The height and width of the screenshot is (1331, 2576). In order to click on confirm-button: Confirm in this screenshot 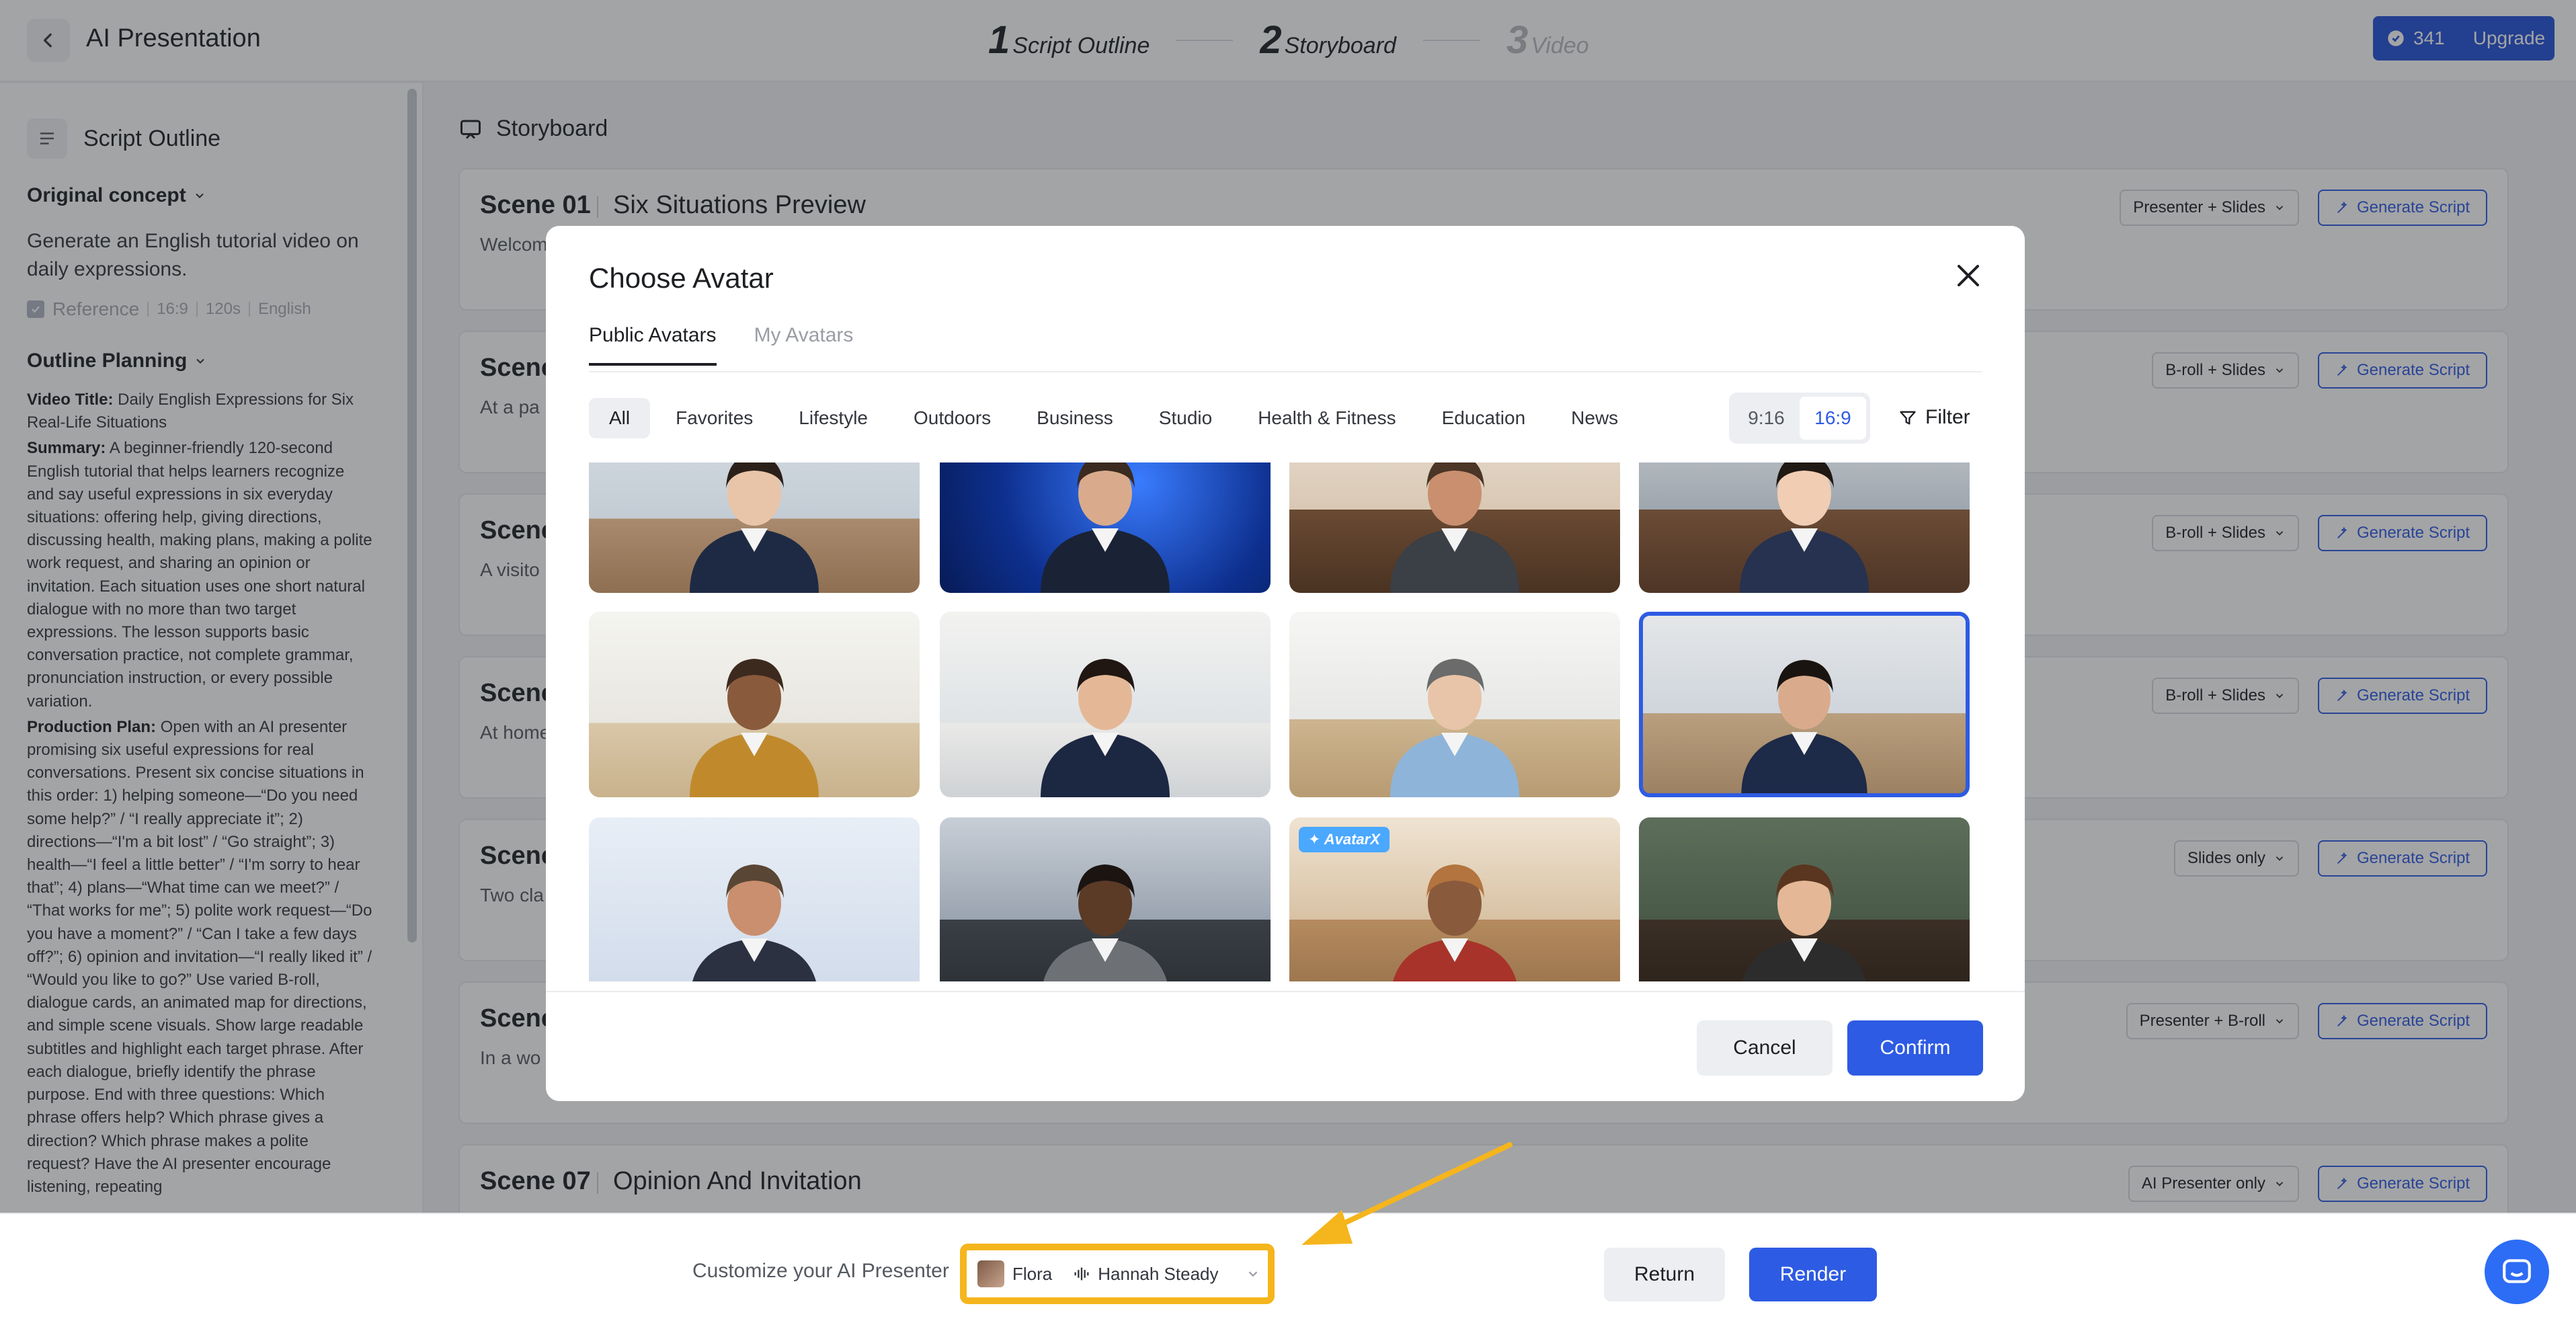, I will do `click(1915, 1048)`.